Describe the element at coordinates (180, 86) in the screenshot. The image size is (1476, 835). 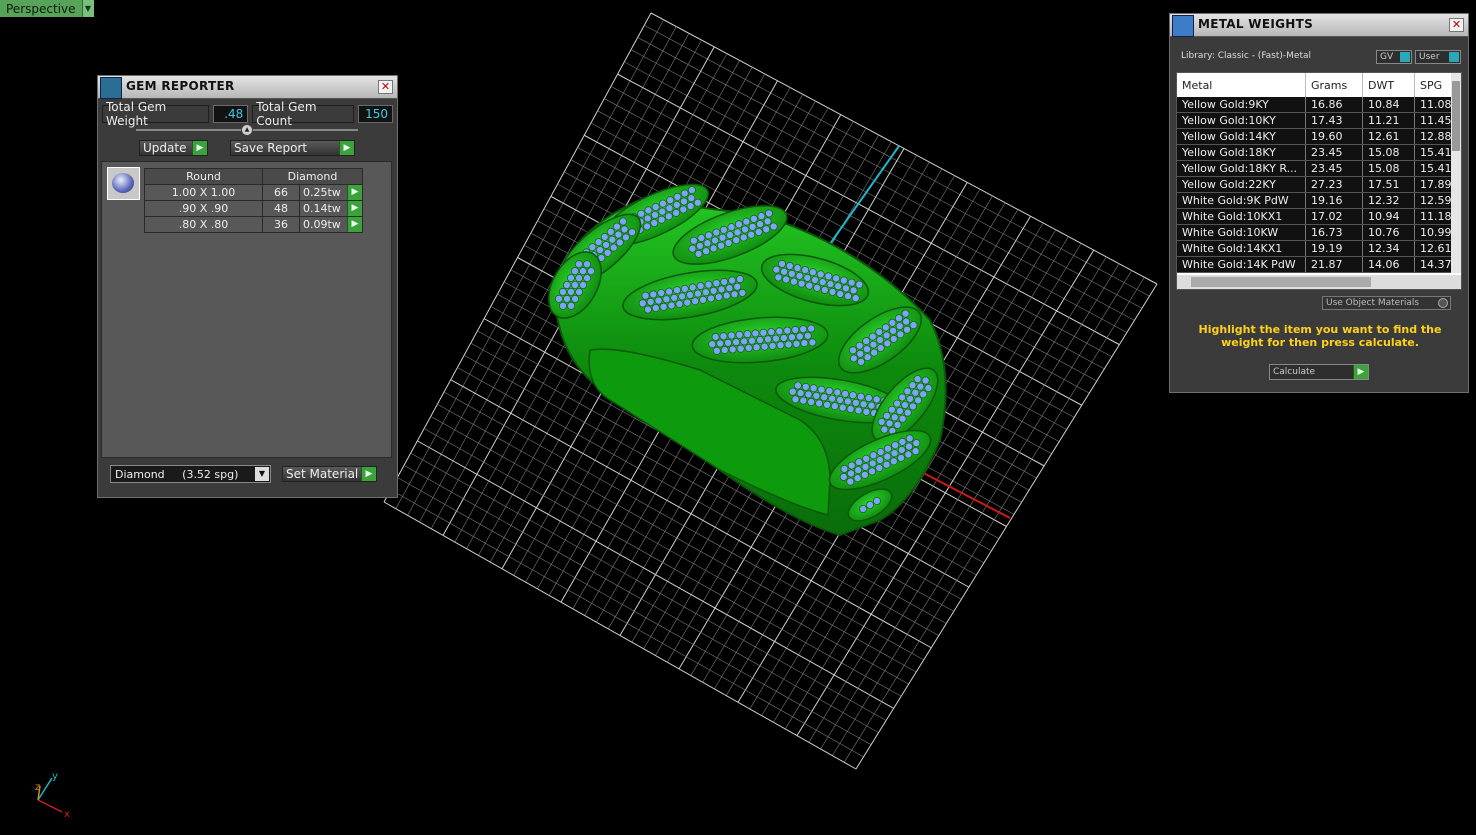
I see `gem-reporter-title: GEM REPORTER` at that location.